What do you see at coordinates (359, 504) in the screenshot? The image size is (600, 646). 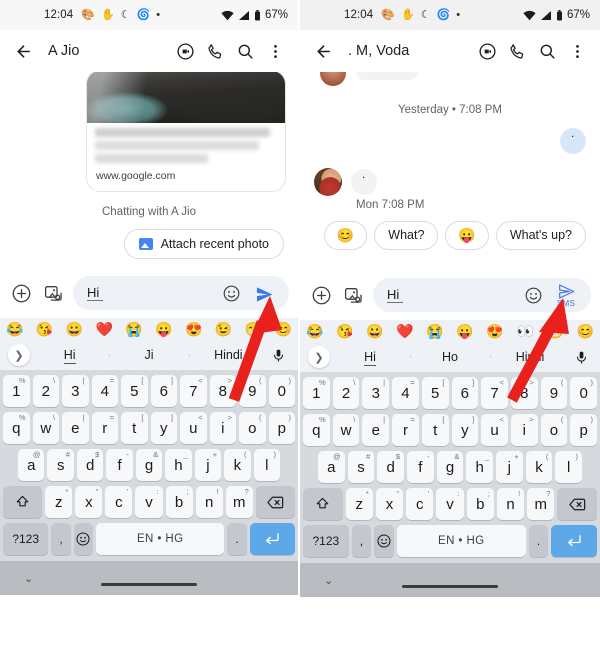 I see `key-z: * z` at bounding box center [359, 504].